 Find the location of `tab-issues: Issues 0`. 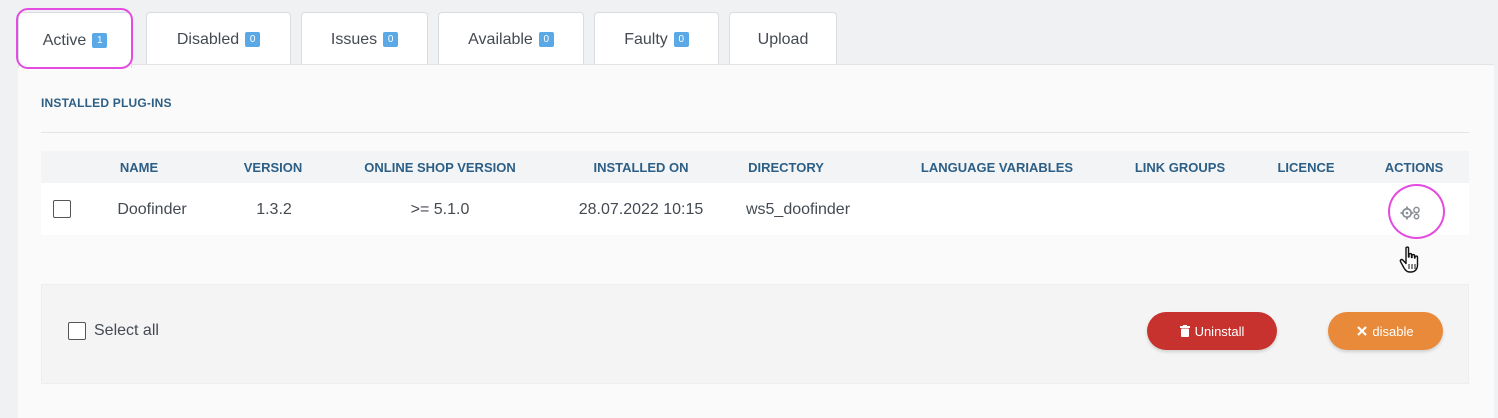

tab-issues: Issues 0 is located at coordinates (364, 39).